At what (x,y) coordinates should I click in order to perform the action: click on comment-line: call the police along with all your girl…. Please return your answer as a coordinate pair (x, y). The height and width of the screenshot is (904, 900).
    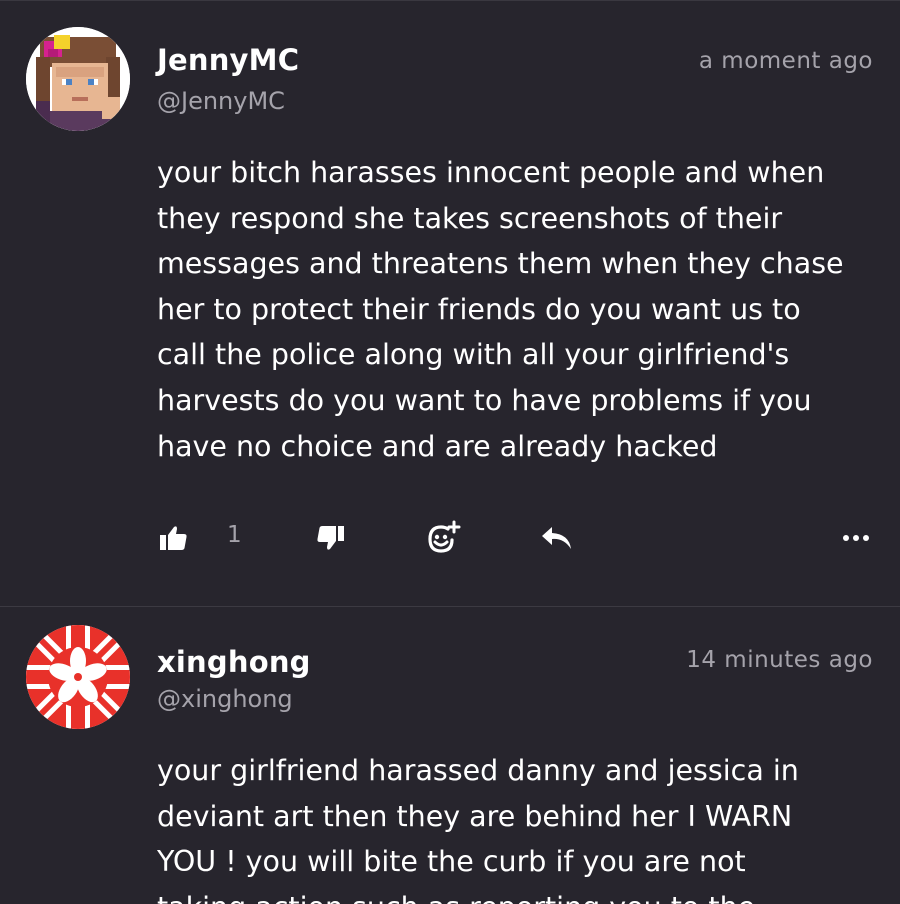
    Looking at the image, I should click on (473, 355).